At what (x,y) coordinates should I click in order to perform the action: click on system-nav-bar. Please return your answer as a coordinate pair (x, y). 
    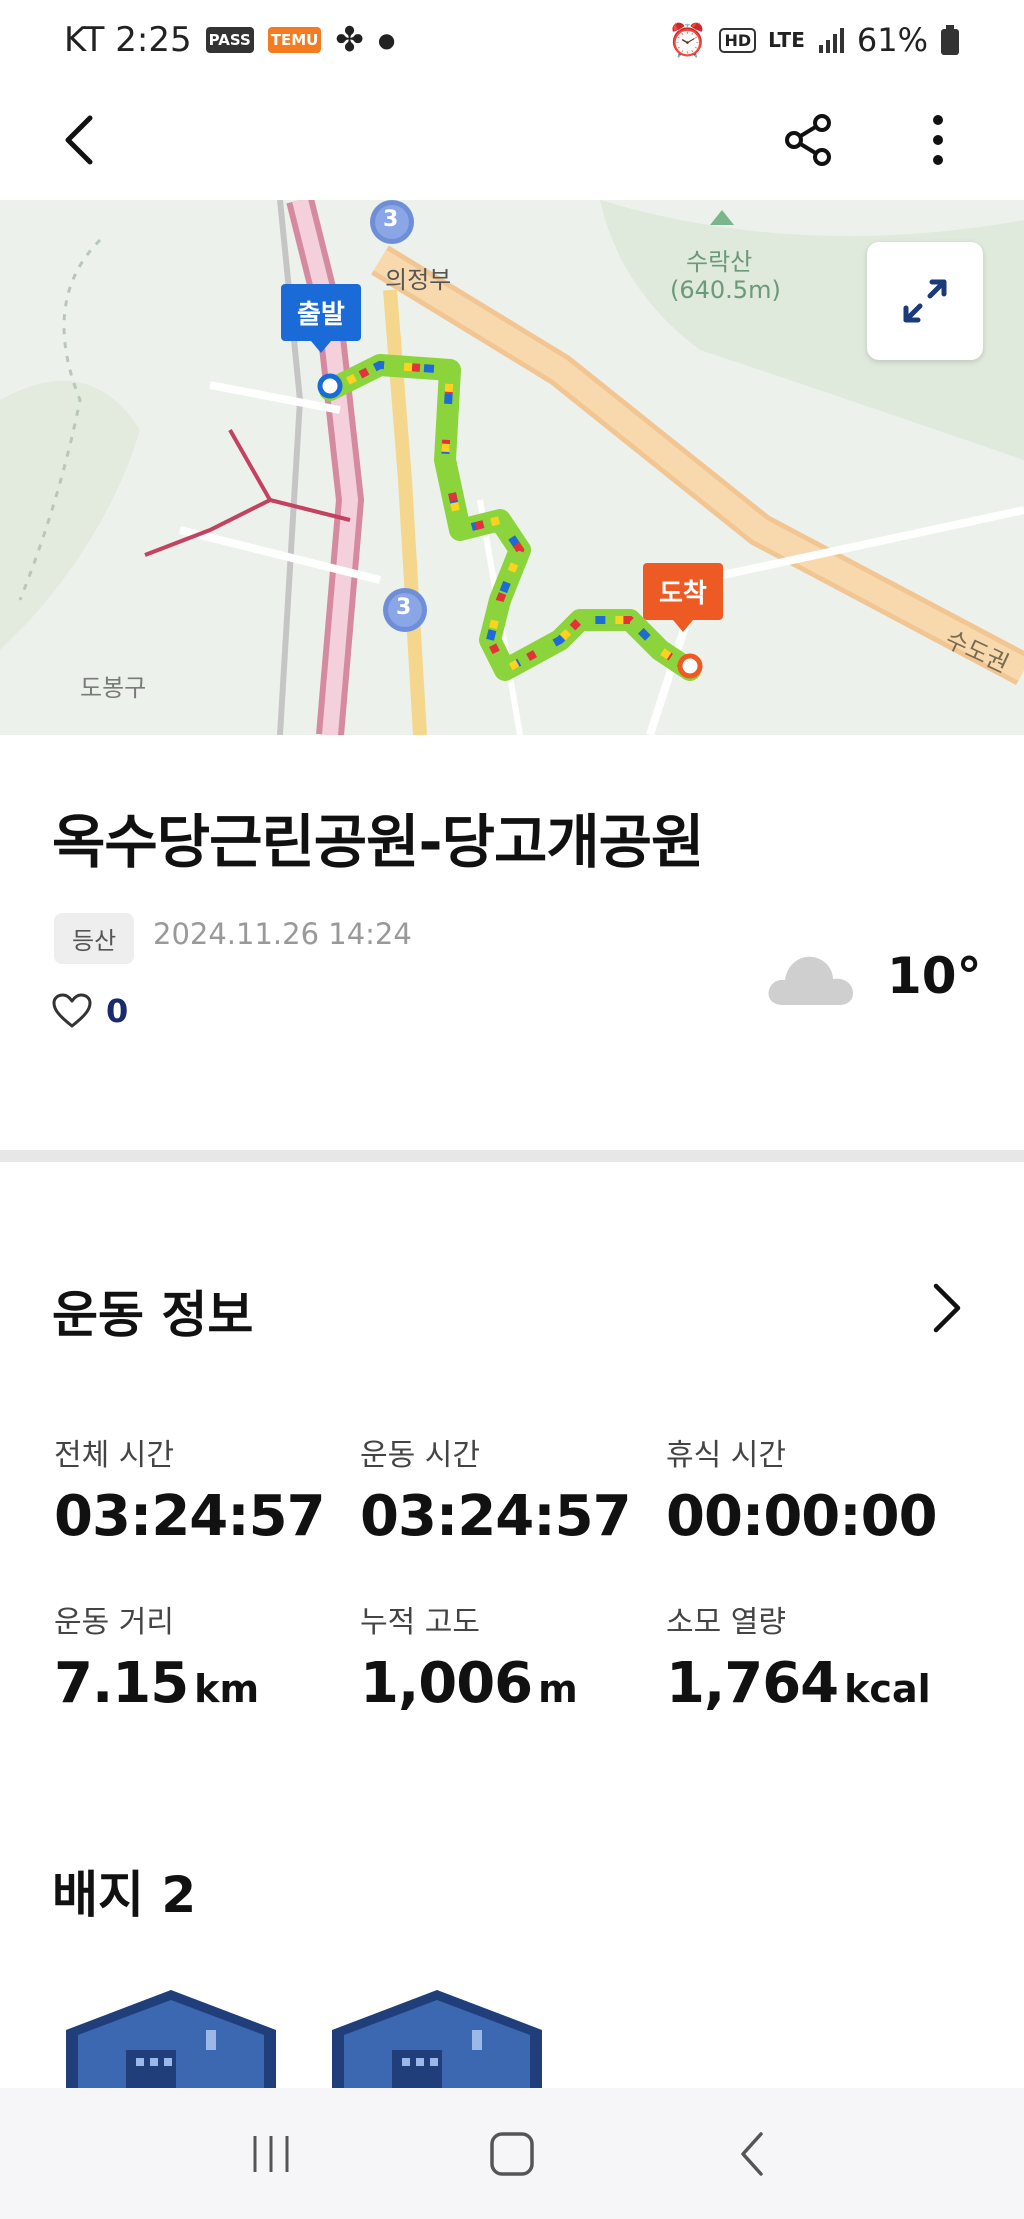
    Looking at the image, I should click on (512, 2153).